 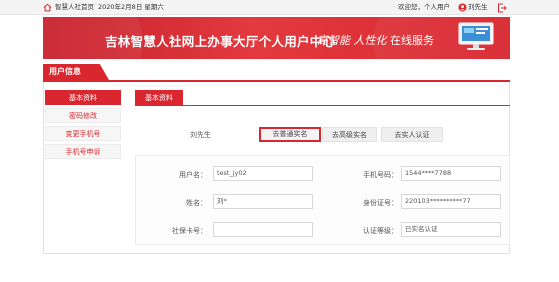 I want to click on banner-slogan: 高智能 人性化 在线服务, so click(x=375, y=40).